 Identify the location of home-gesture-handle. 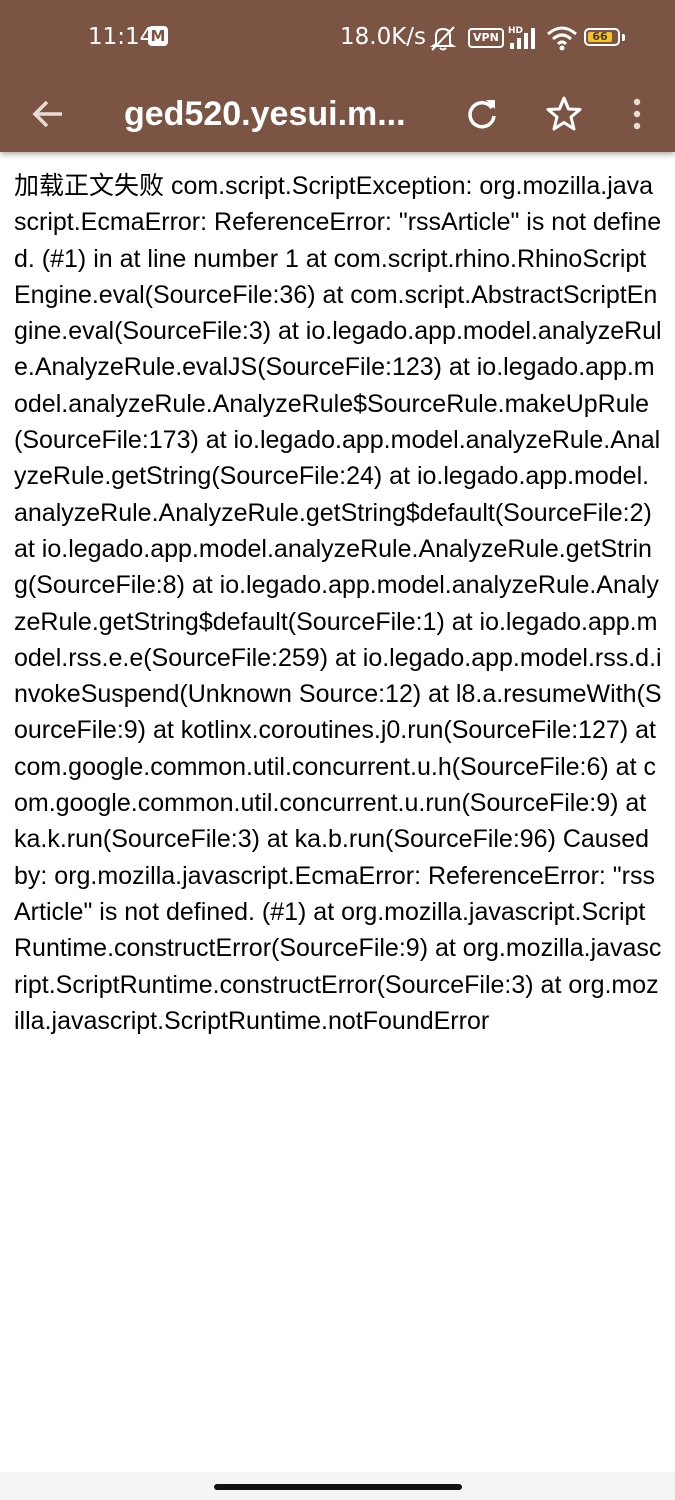
(338, 1487).